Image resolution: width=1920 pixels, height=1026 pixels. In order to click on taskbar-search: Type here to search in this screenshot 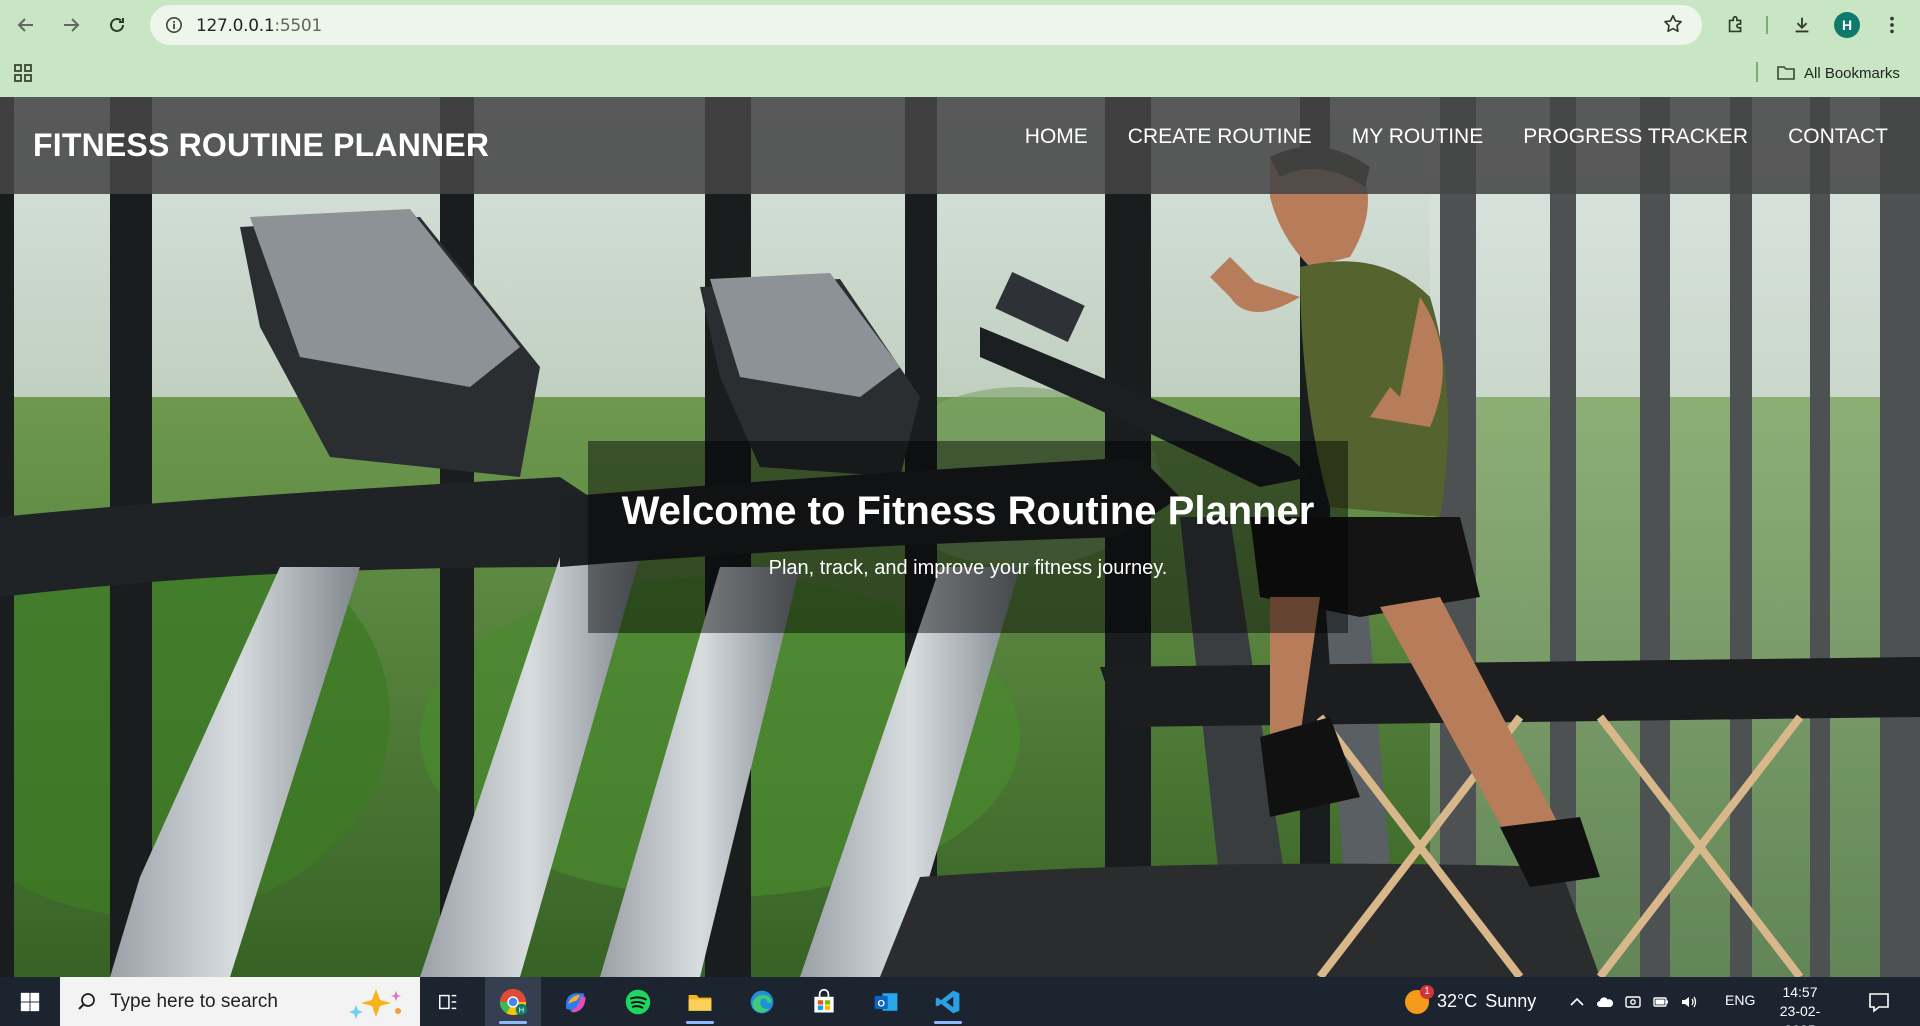, I will do `click(240, 1001)`.